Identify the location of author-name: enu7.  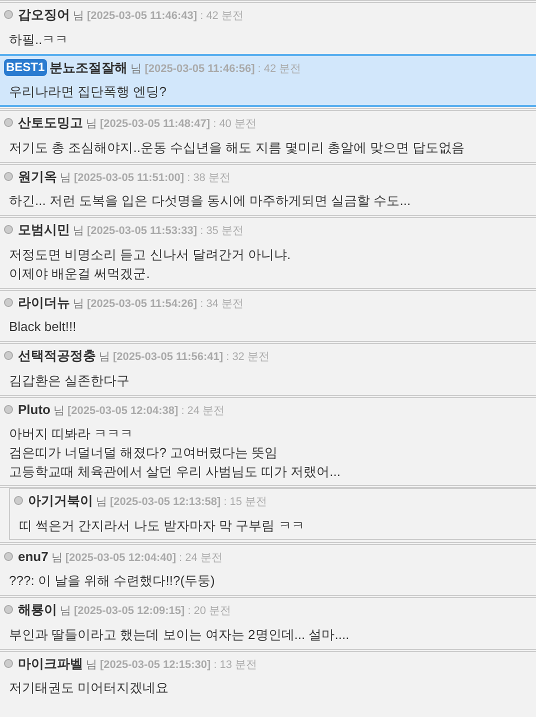
(33, 556).